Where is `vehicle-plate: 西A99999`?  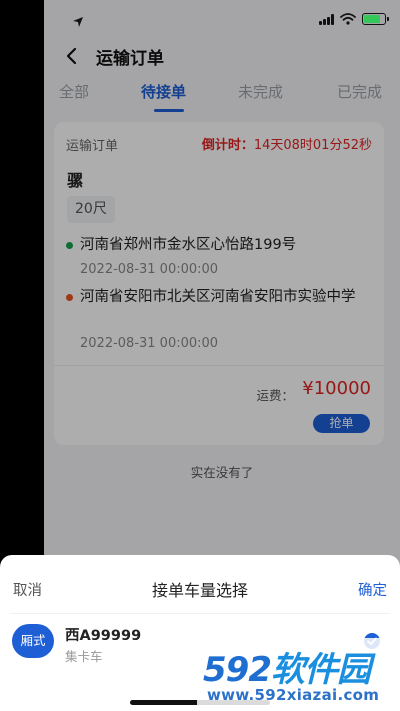
vehicle-plate: 西A99999 is located at coordinates (103, 636).